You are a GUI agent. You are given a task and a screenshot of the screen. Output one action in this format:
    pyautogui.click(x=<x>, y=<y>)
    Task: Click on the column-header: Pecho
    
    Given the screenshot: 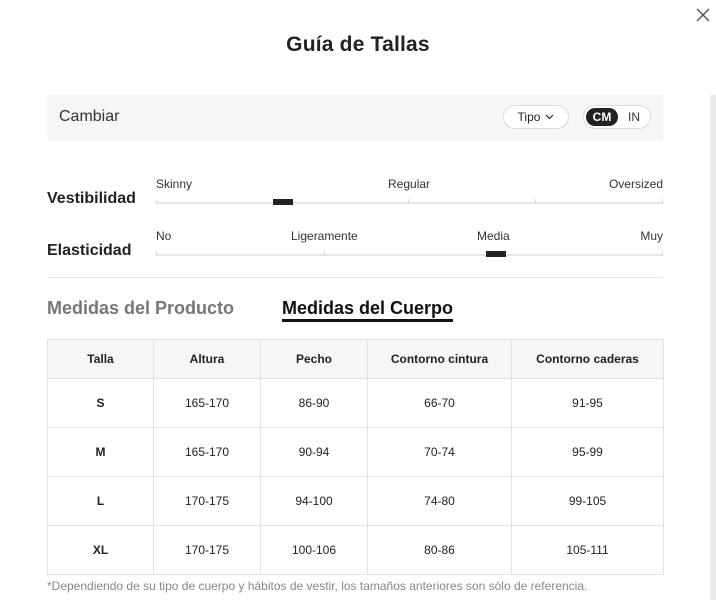 What is the action you would take?
    pyautogui.click(x=314, y=359)
    